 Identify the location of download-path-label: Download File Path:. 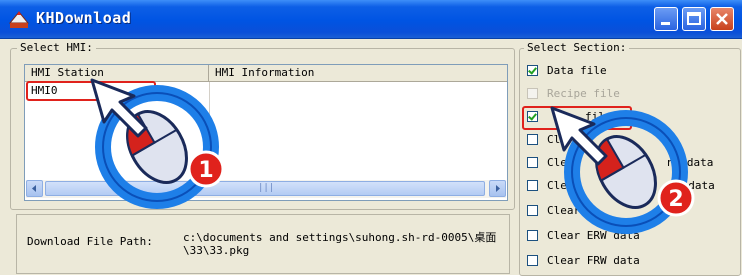
(90, 241).